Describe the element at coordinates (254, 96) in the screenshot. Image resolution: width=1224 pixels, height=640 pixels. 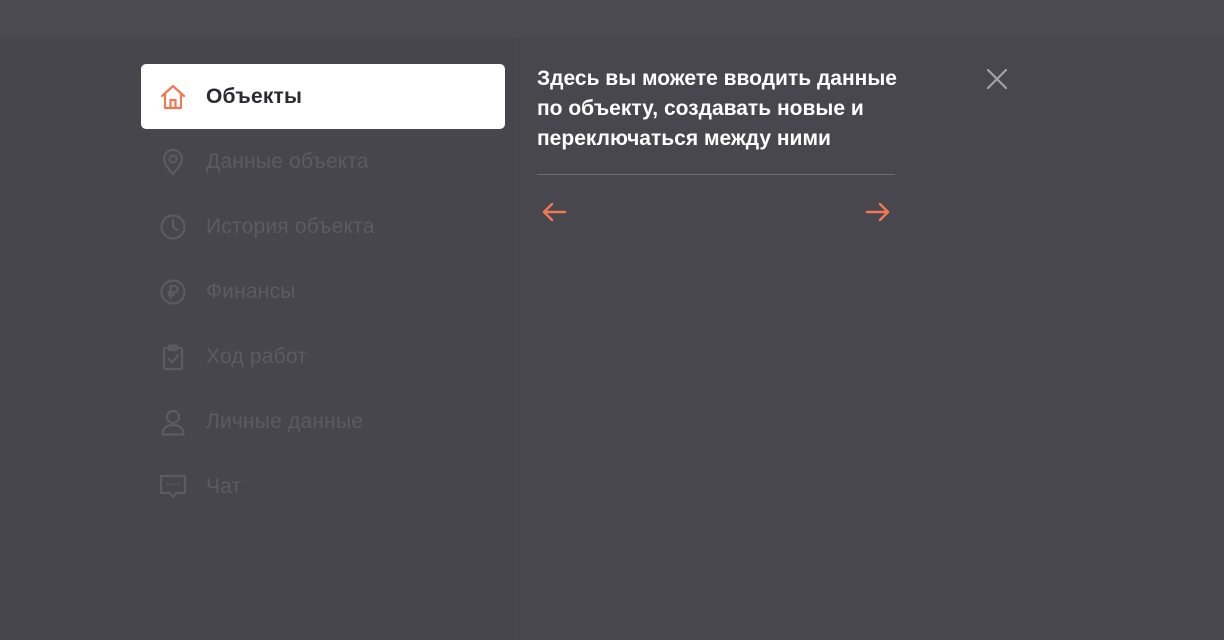
I see `sidebar-item-label: Объекты` at that location.